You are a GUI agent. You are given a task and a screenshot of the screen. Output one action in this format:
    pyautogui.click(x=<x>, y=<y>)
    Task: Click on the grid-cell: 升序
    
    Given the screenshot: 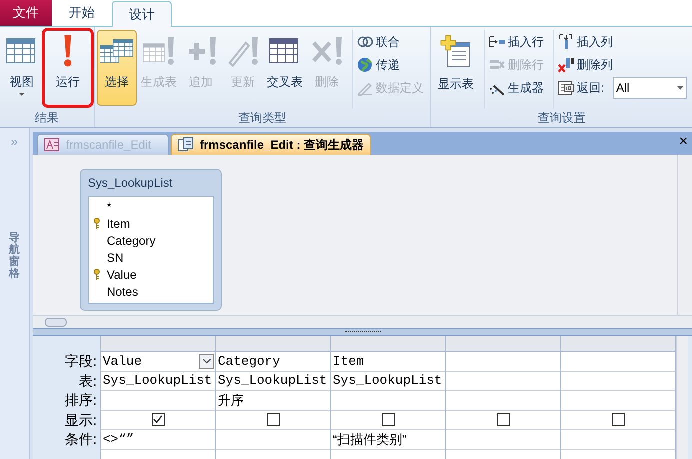 What is the action you would take?
    pyautogui.click(x=273, y=400)
    